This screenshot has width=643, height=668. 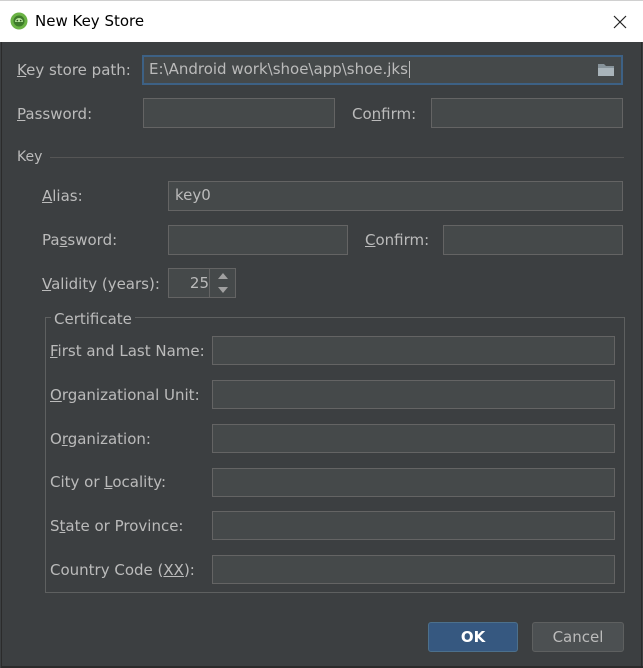 What do you see at coordinates (413, 350) in the screenshot?
I see `first-last-name-input` at bounding box center [413, 350].